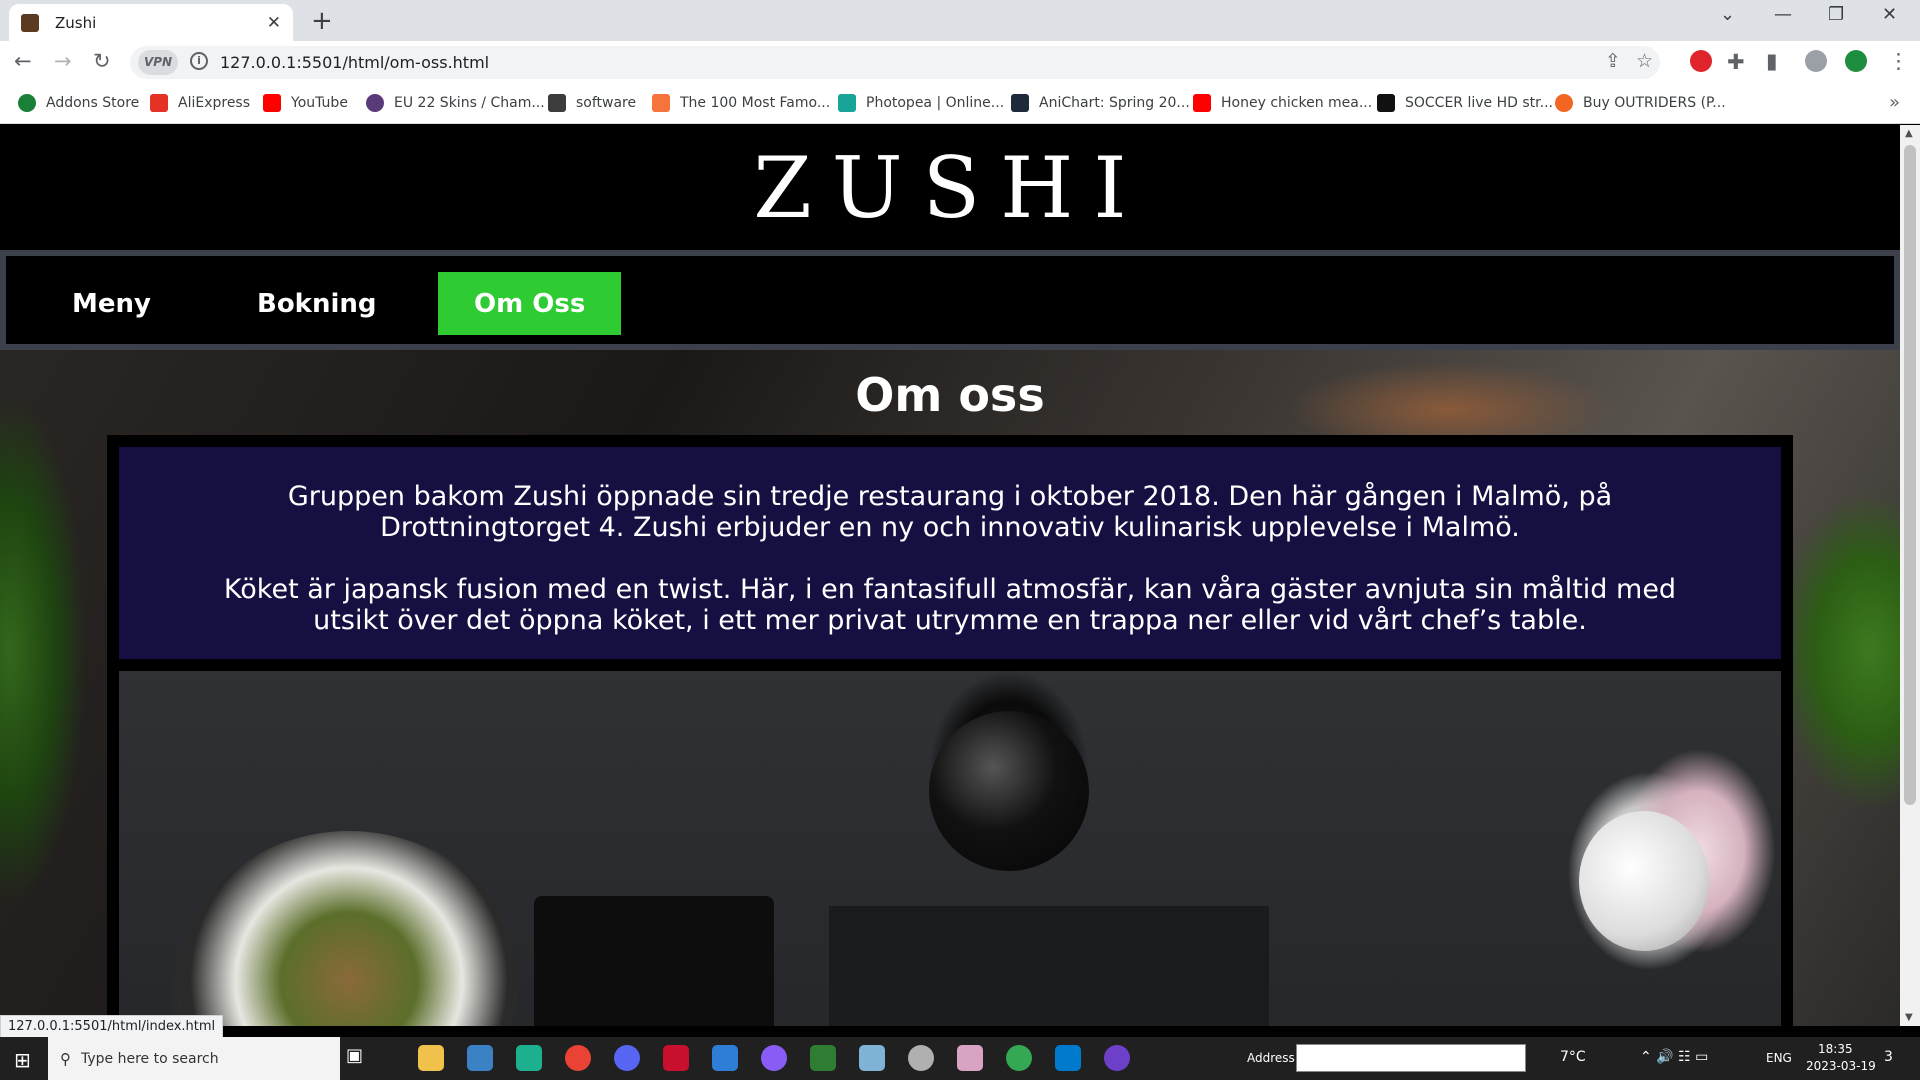 This screenshot has height=1080, width=1920. What do you see at coordinates (1736, 62) in the screenshot?
I see `extensions-puzzle-icon: ✚` at bounding box center [1736, 62].